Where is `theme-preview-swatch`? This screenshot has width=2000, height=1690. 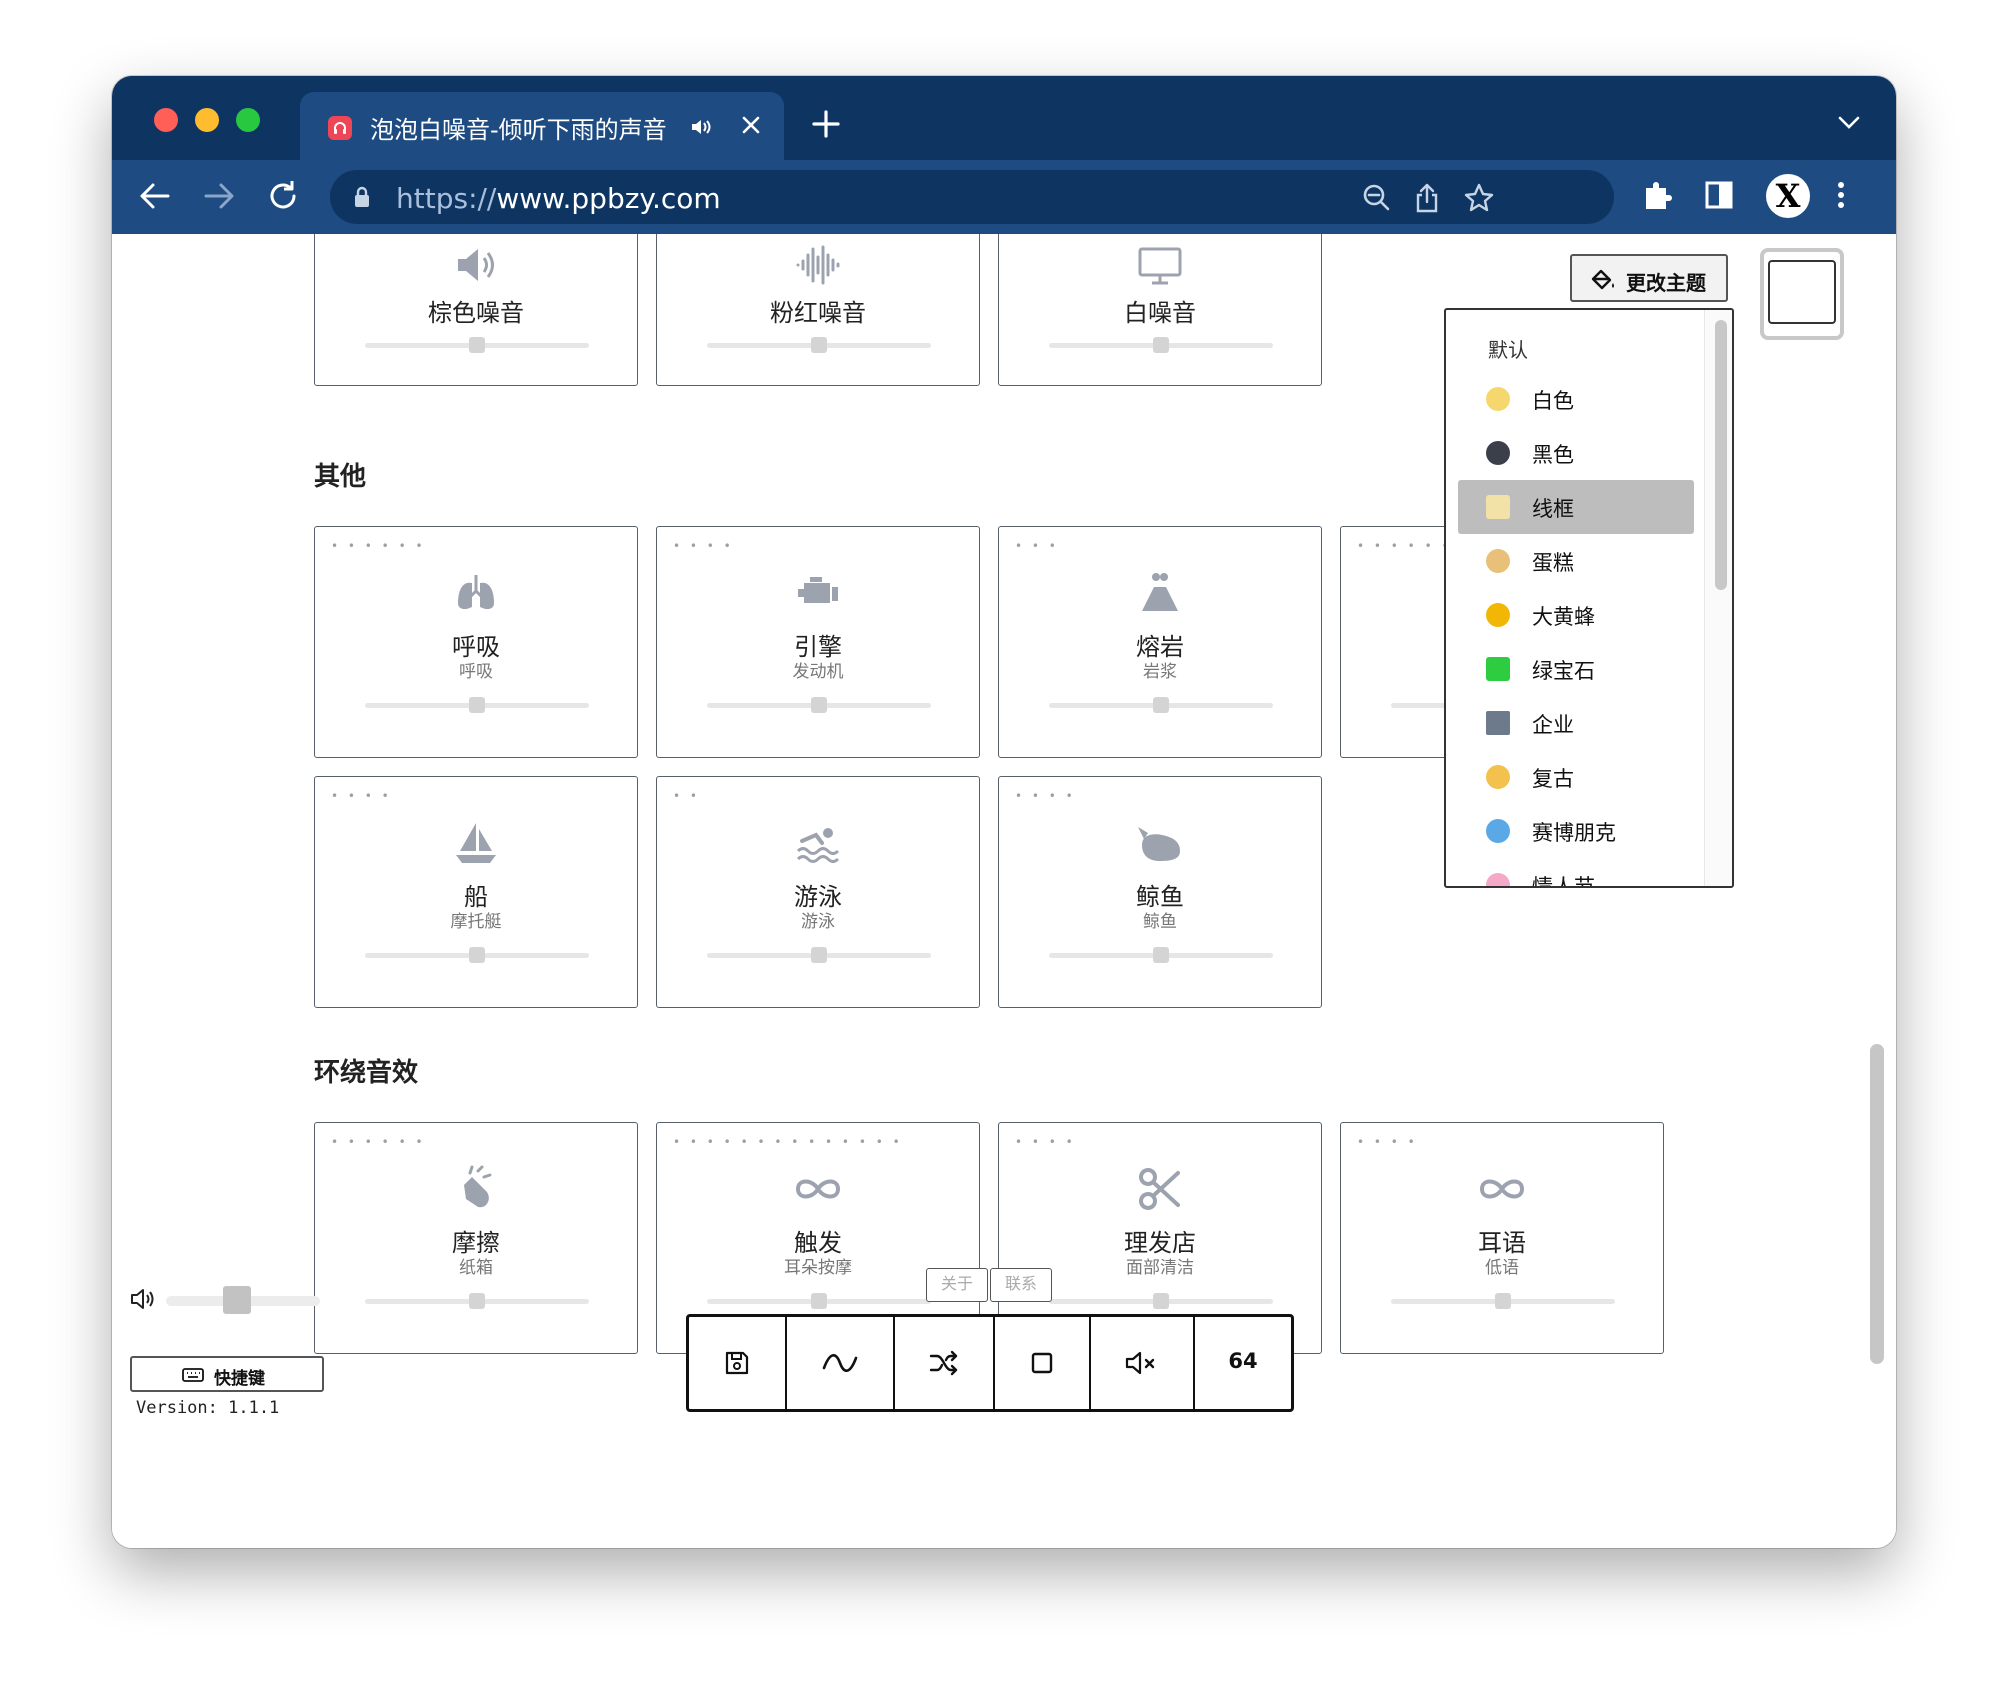
theme-preview-swatch is located at coordinates (1802, 294).